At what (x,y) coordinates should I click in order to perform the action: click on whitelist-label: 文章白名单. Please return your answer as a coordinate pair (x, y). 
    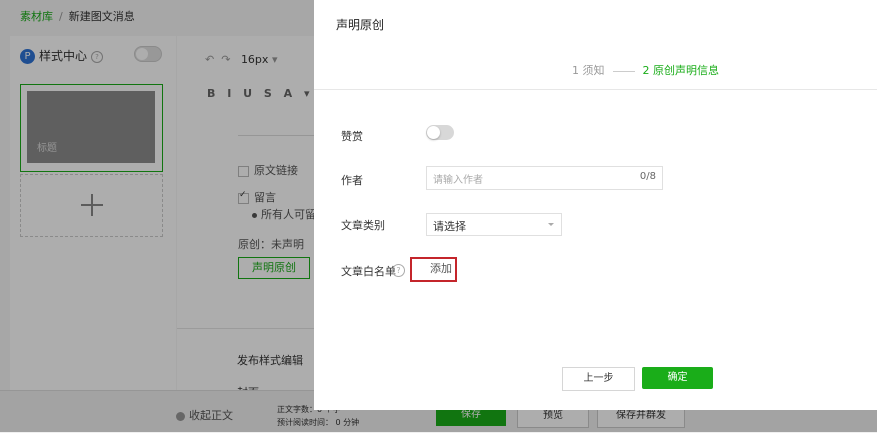
    Looking at the image, I should click on (368, 271).